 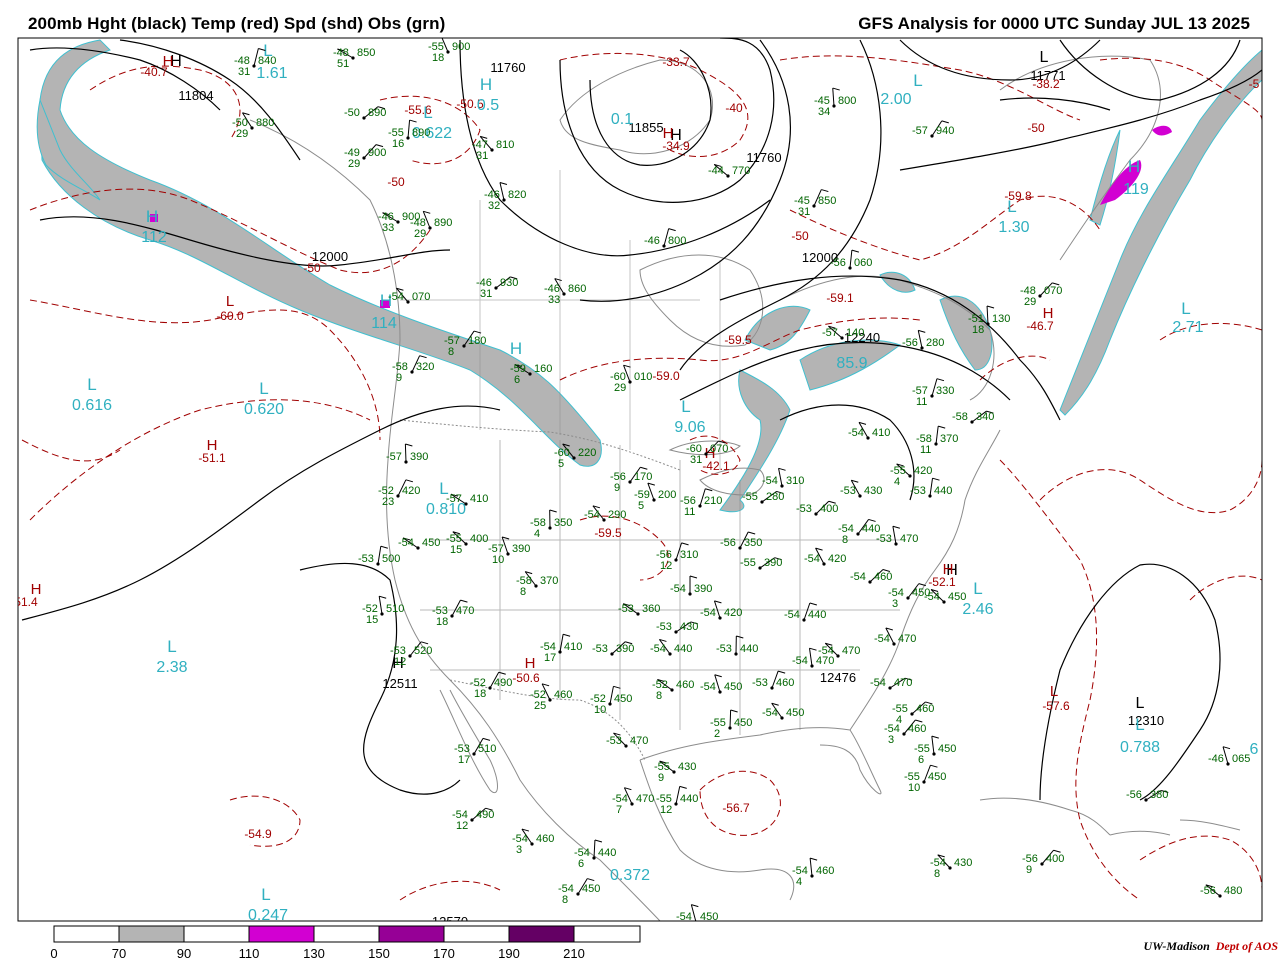 I want to click on obs-dewpoint-depression: 10, so click(x=914, y=788).